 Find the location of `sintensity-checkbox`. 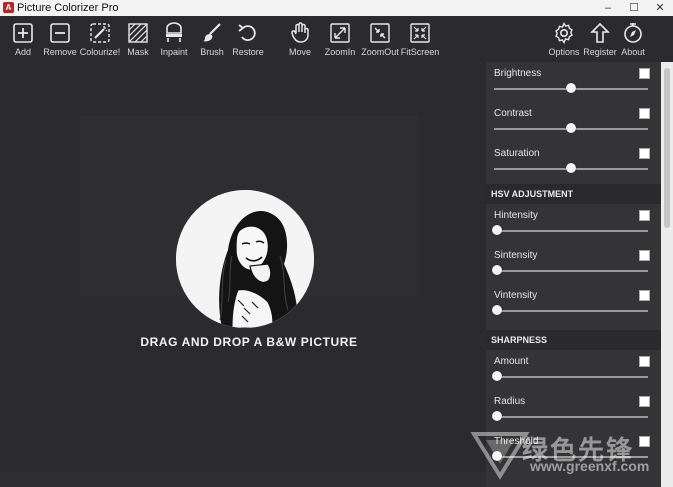

sintensity-checkbox is located at coordinates (644, 255).